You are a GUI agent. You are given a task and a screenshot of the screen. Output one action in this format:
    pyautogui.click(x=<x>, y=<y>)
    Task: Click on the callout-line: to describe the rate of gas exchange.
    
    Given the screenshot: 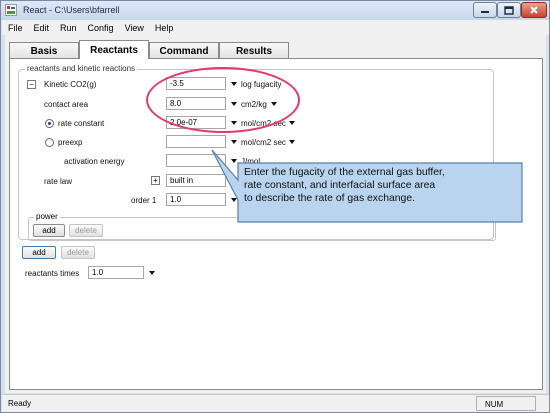 What is the action you would take?
    pyautogui.click(x=329, y=198)
    